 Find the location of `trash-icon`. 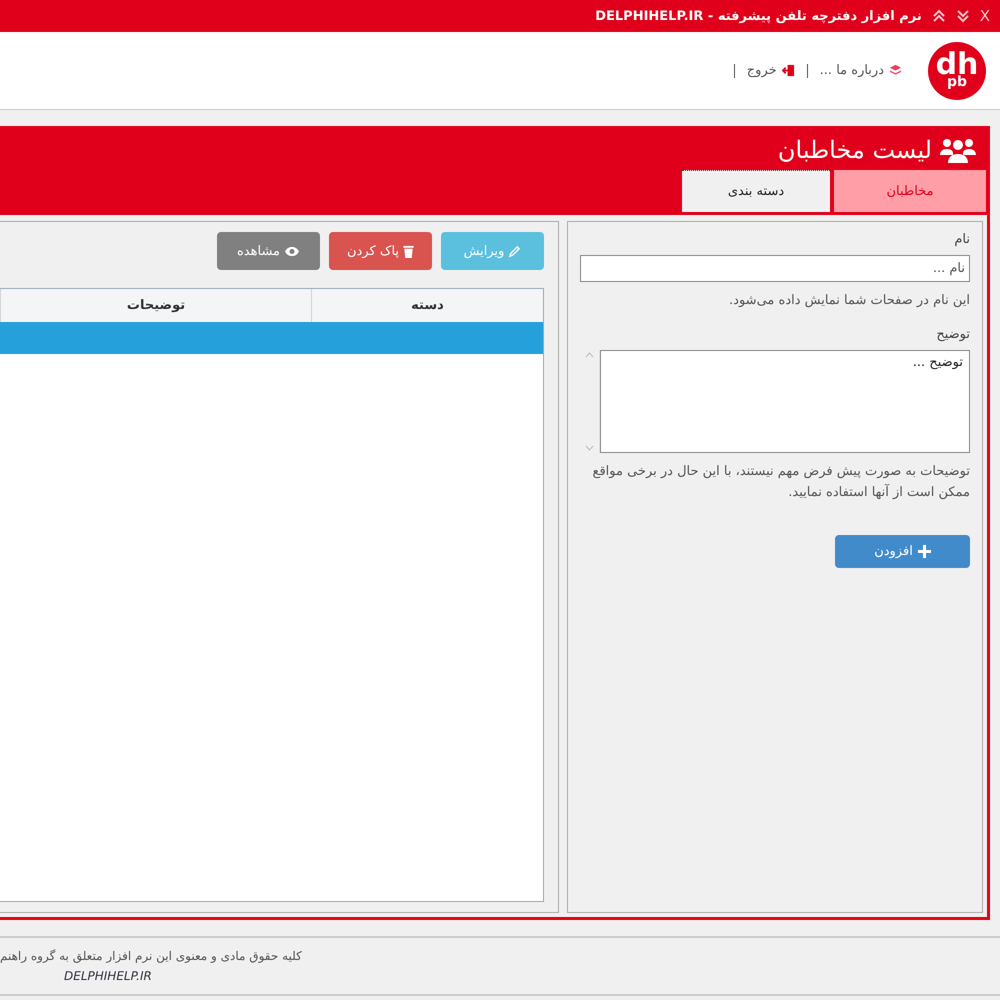

trash-icon is located at coordinates (408, 251).